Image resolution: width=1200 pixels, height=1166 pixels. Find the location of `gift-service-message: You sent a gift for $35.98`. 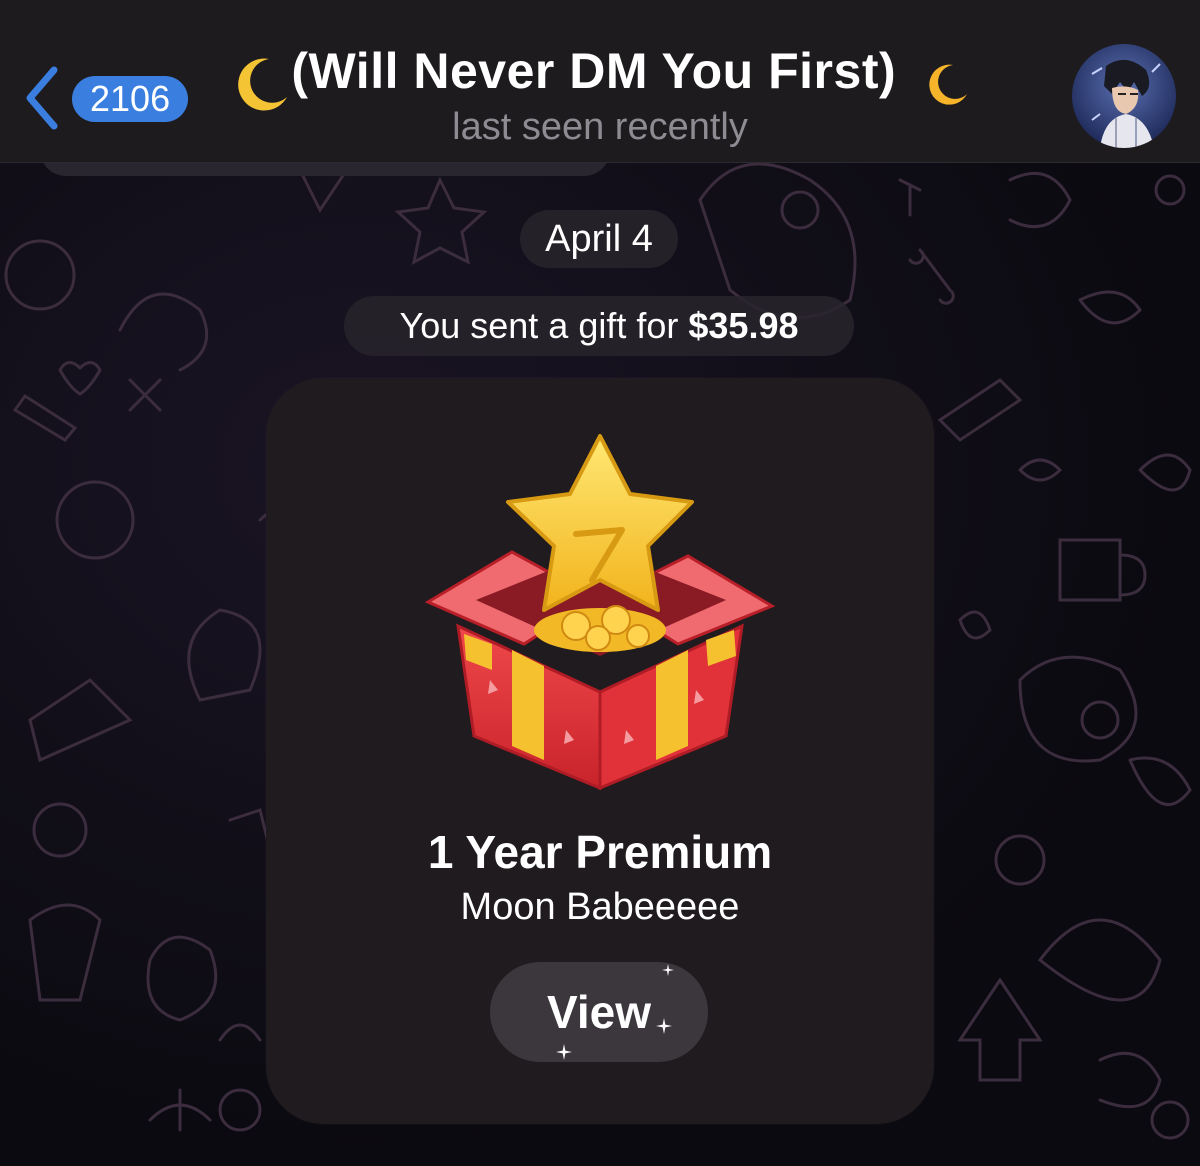

gift-service-message: You sent a gift for $35.98 is located at coordinates (599, 326).